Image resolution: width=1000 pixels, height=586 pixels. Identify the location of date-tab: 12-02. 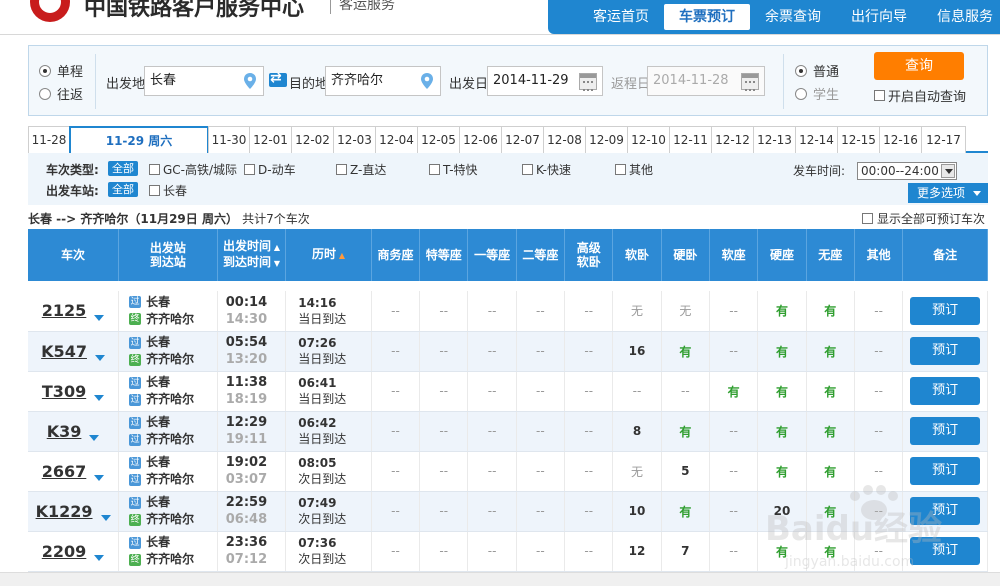
(312, 139).